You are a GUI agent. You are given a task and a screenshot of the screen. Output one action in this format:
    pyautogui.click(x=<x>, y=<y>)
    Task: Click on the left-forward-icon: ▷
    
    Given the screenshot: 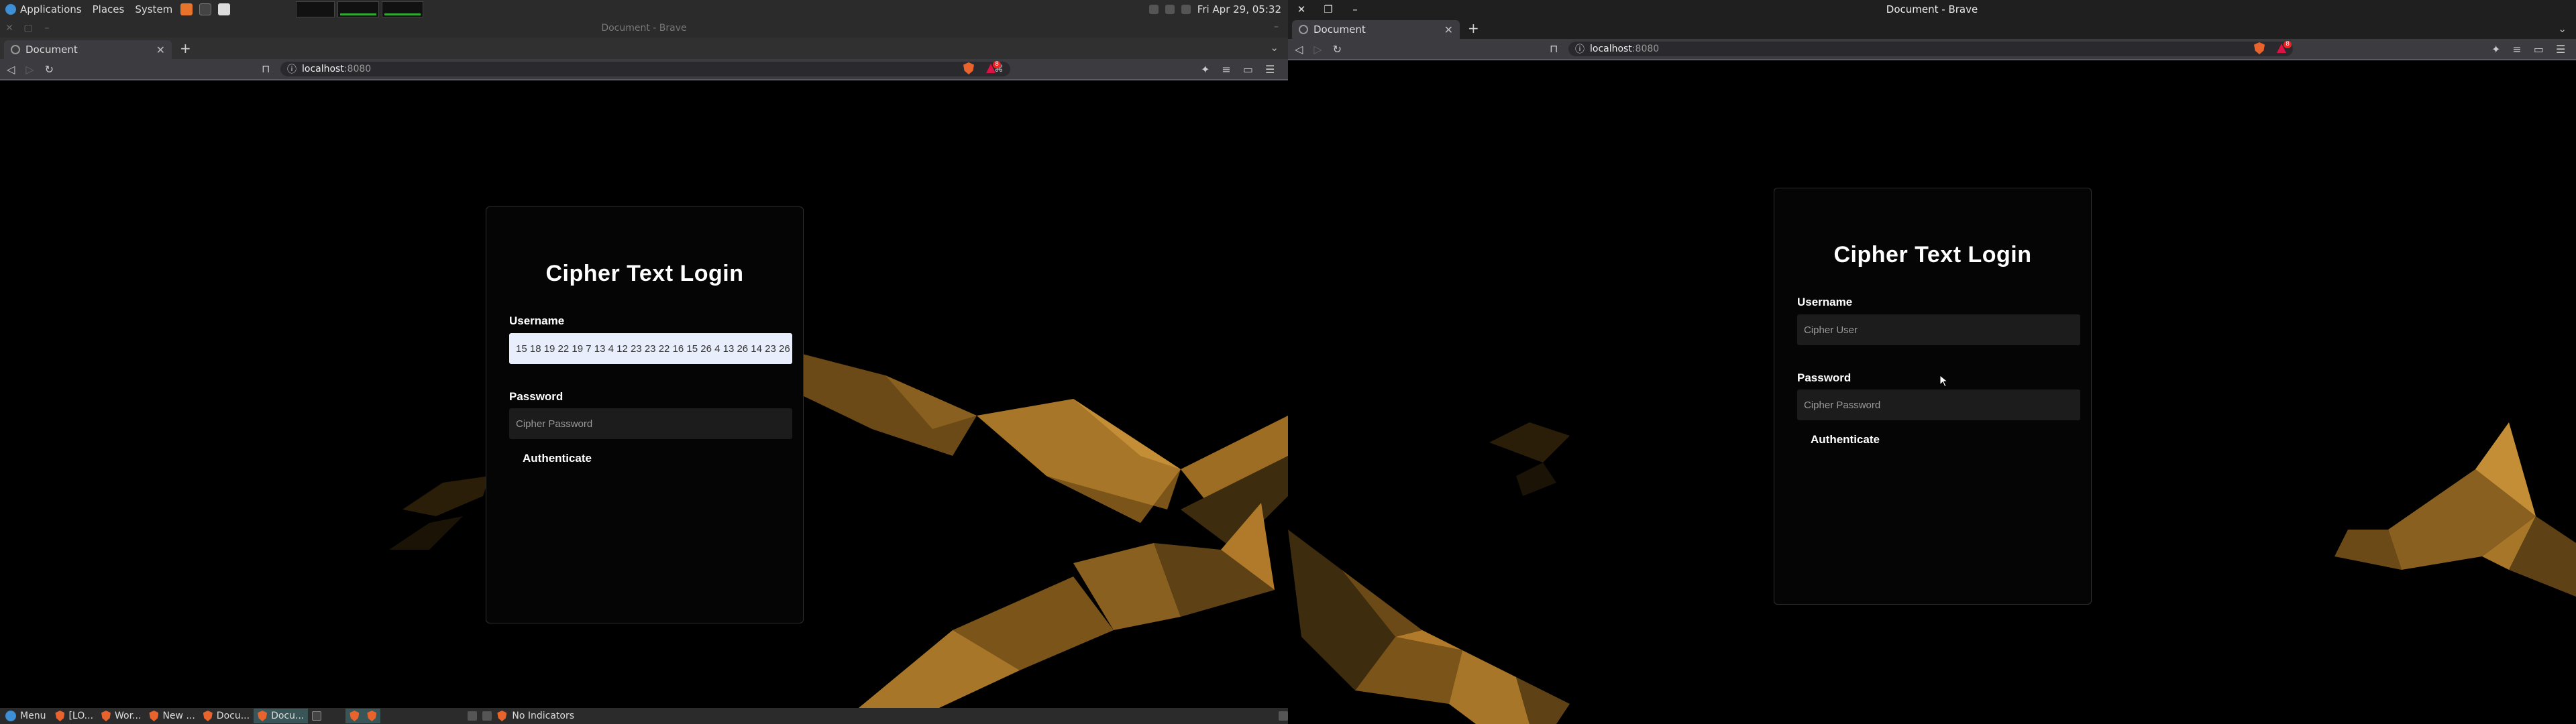 What is the action you would take?
    pyautogui.click(x=29, y=69)
    